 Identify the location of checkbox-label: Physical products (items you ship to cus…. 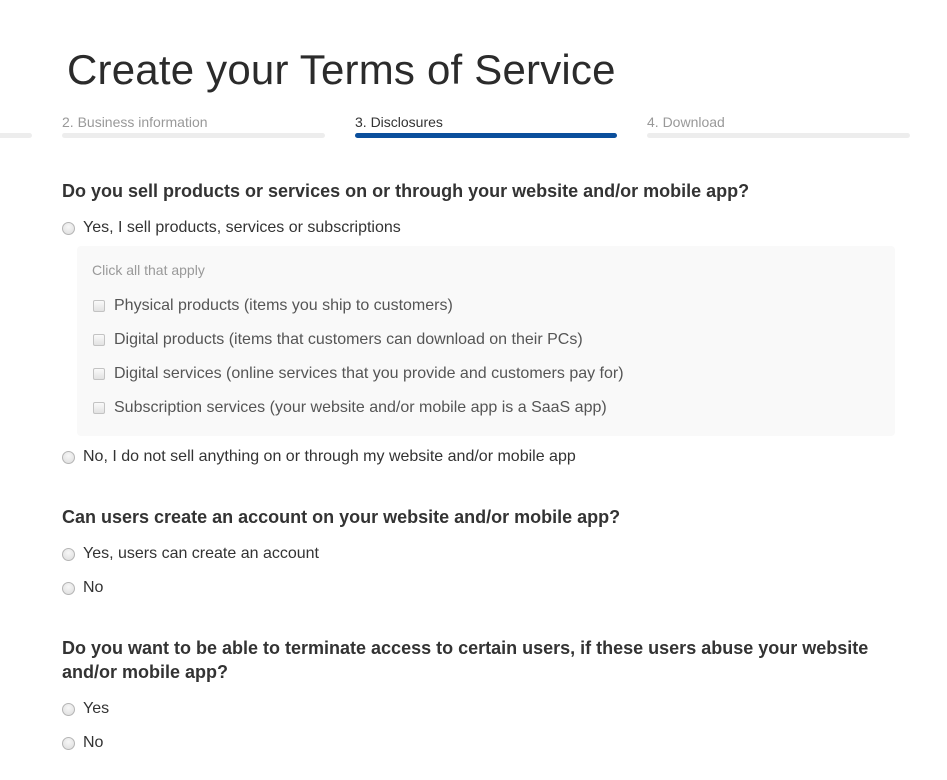
(283, 305).